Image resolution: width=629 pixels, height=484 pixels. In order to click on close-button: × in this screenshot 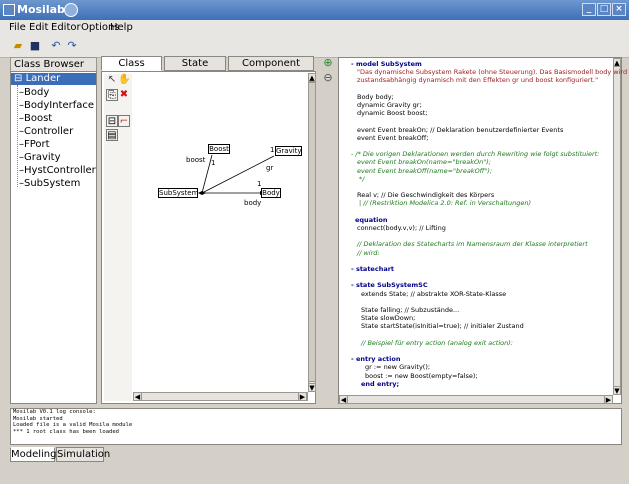, I will do `click(619, 9)`.